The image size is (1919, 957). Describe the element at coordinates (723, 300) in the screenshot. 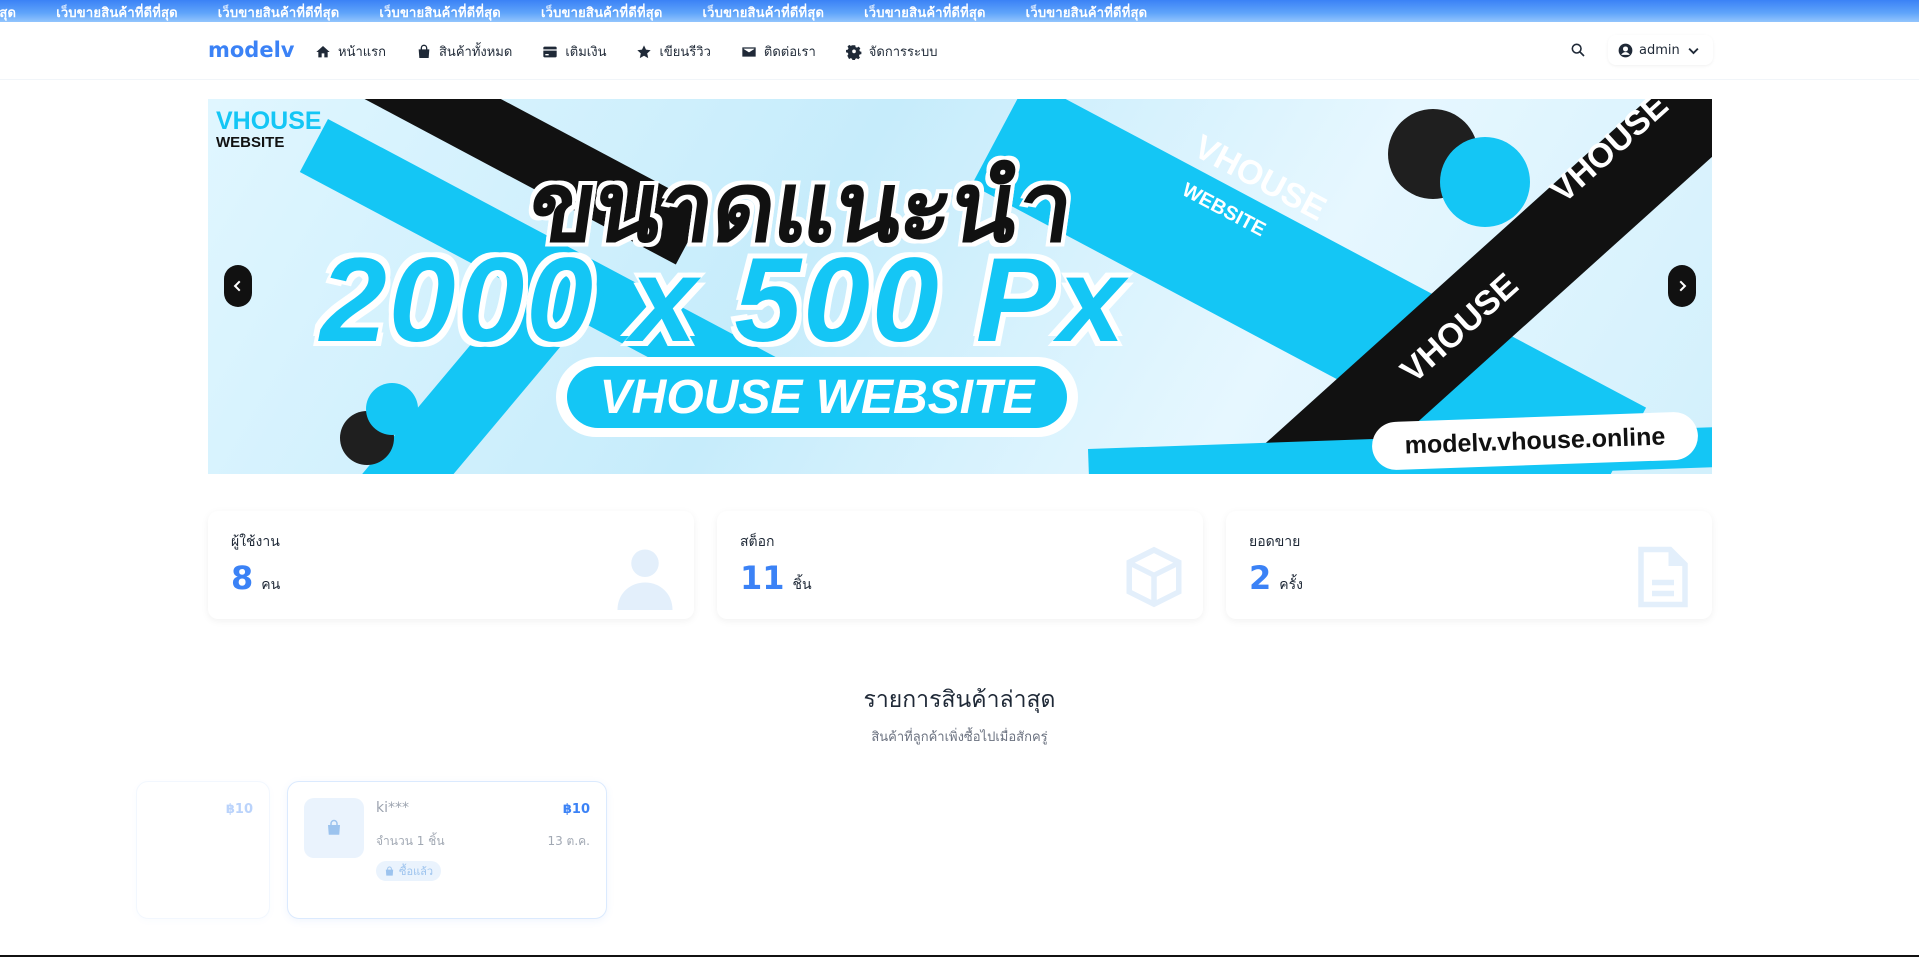

I see `banner-size-text: 2000 x 500 Px` at that location.